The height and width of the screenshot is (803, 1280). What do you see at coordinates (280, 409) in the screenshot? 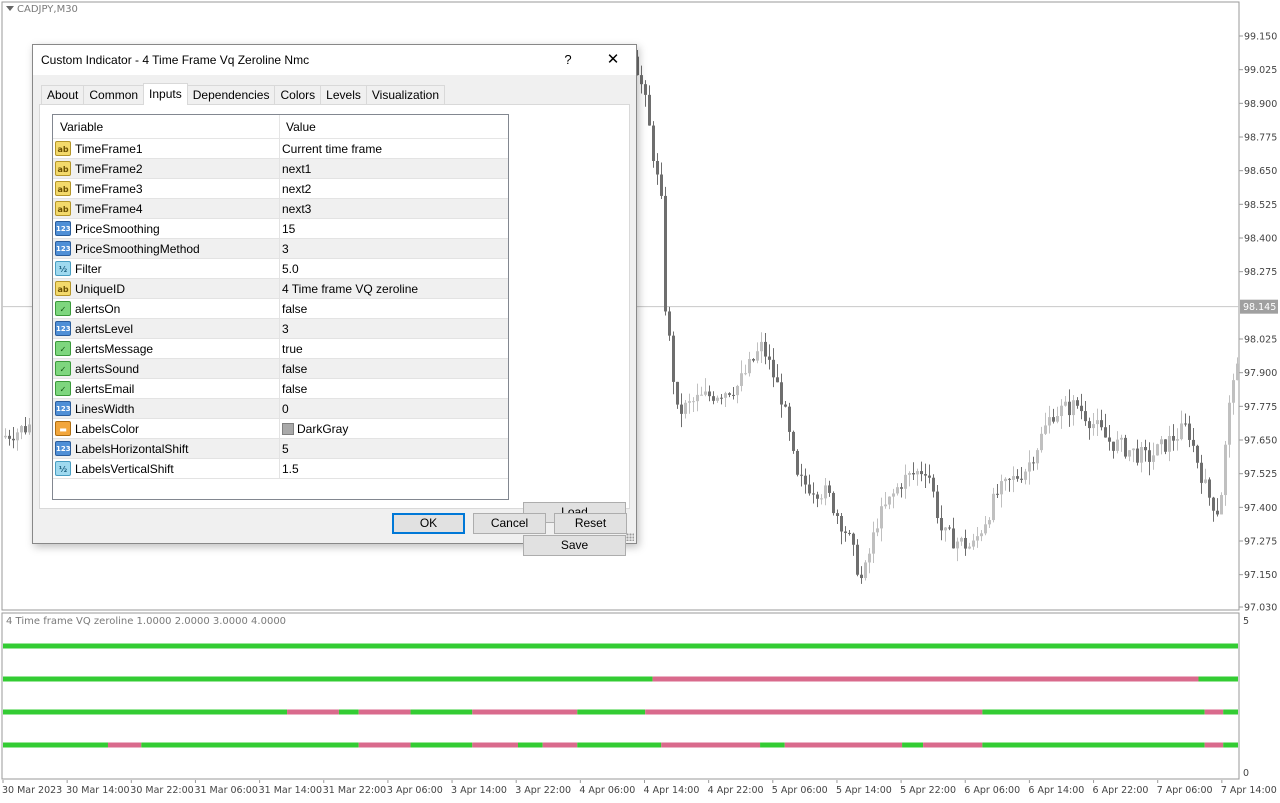
I see `table-row: 123 LinesWidth 0` at bounding box center [280, 409].